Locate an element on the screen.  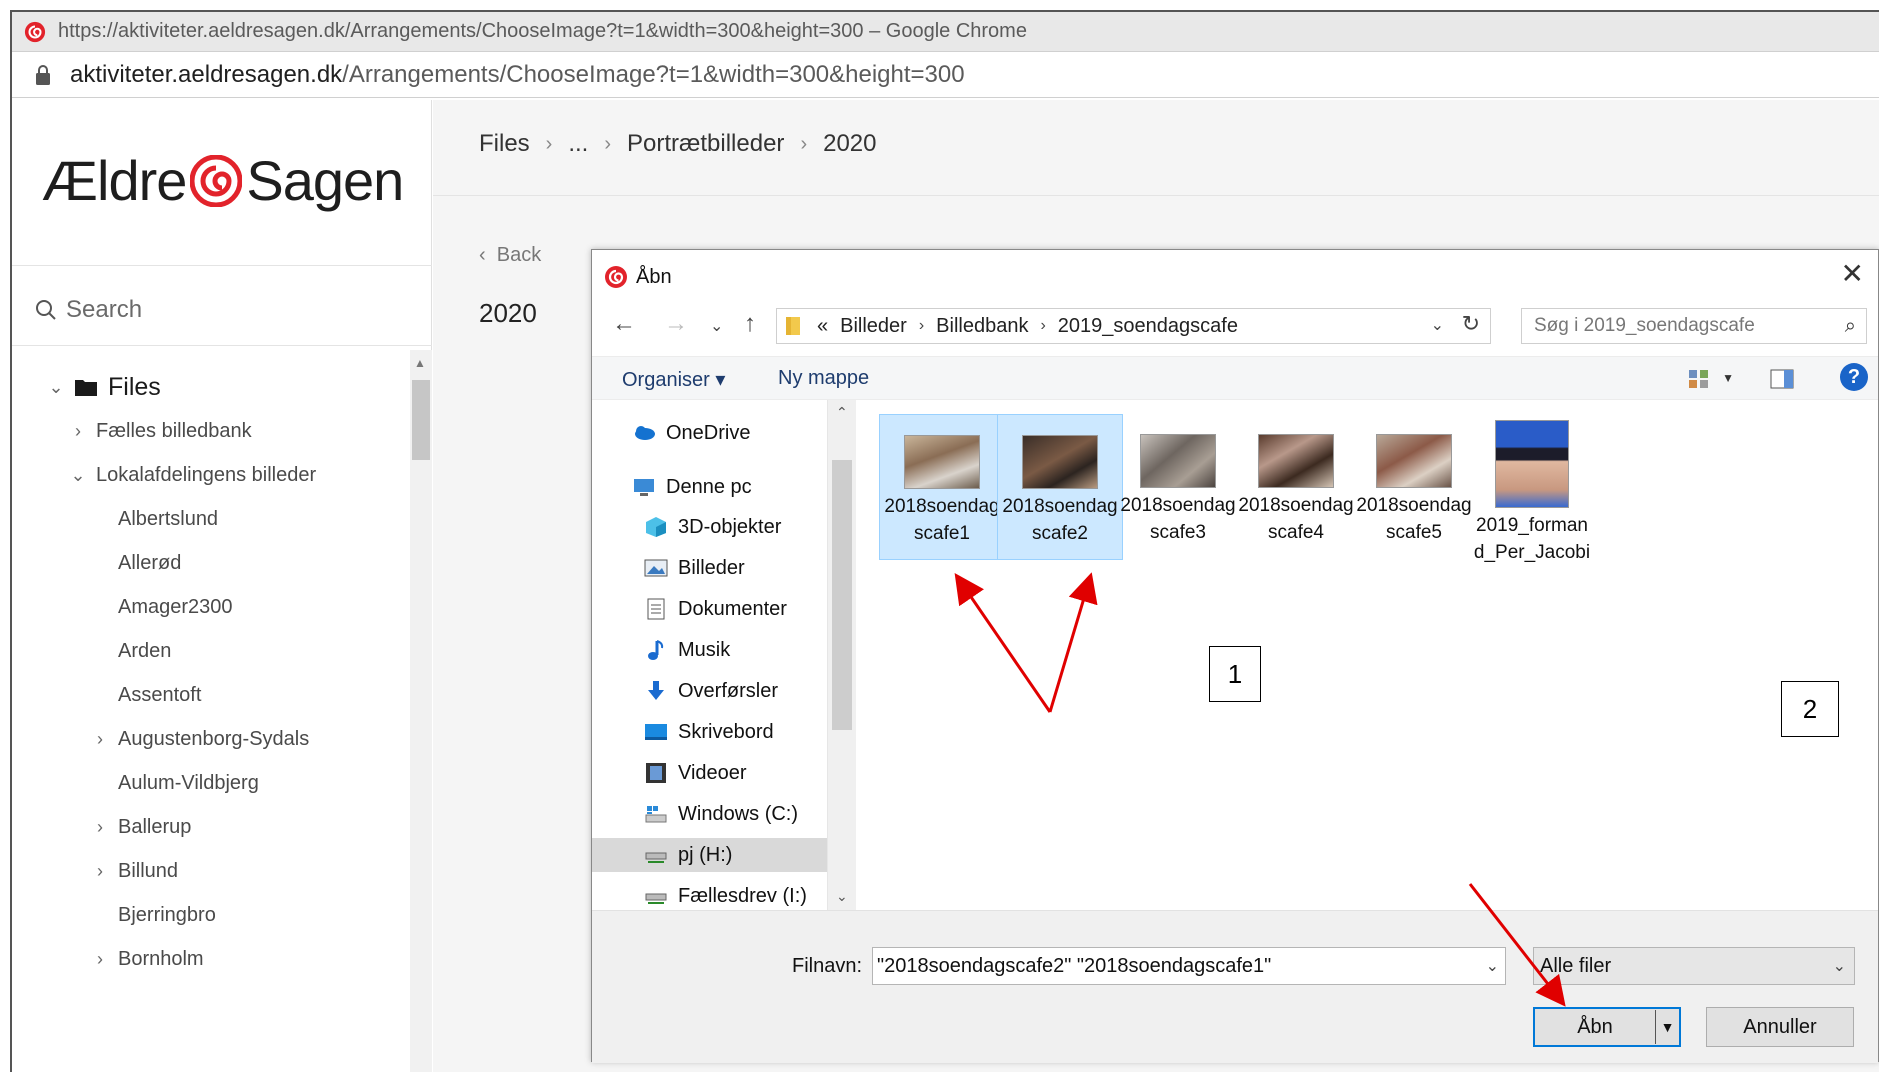
file-item: 2018soendagscafe3 is located at coordinates (1178, 487).